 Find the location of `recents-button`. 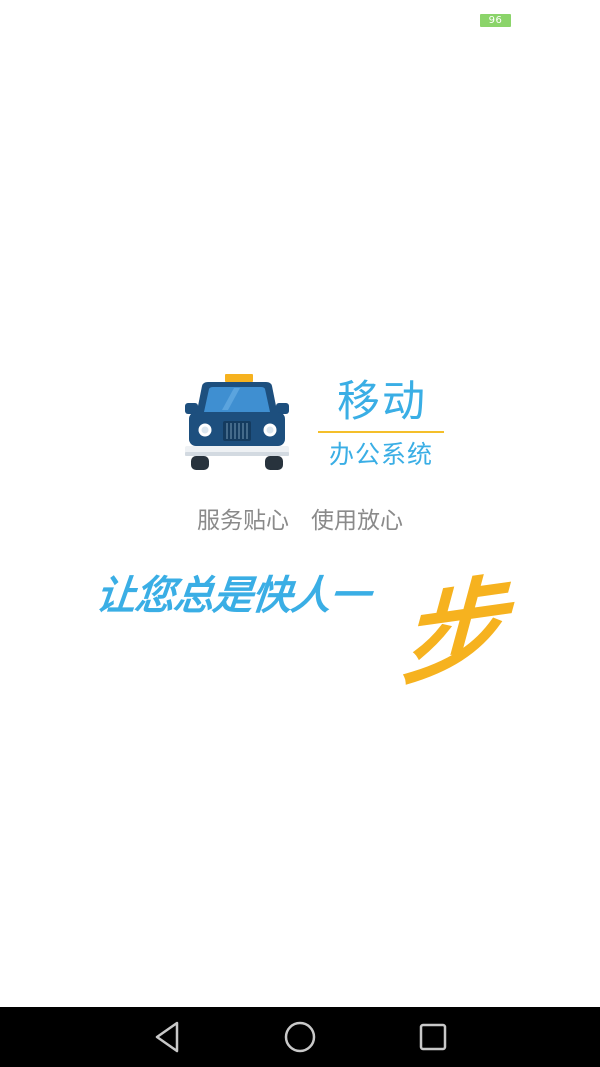

recents-button is located at coordinates (433, 1037).